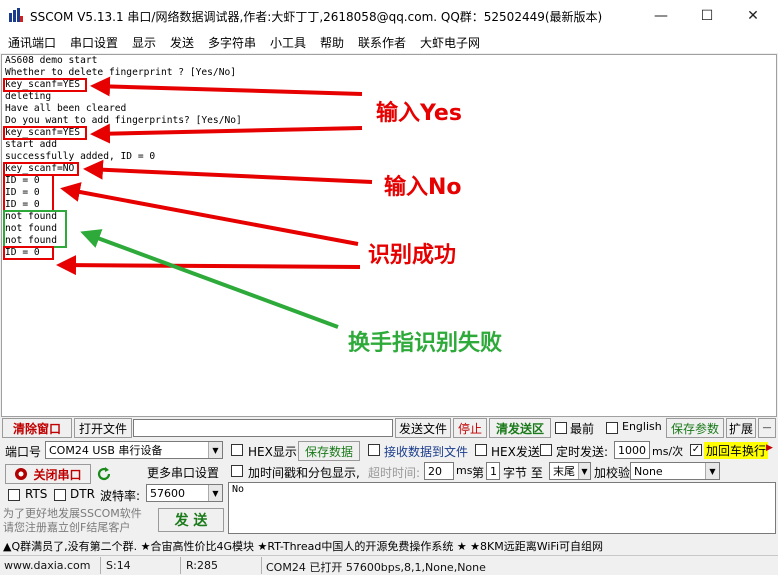  I want to click on checksum-value: None, so click(648, 471).